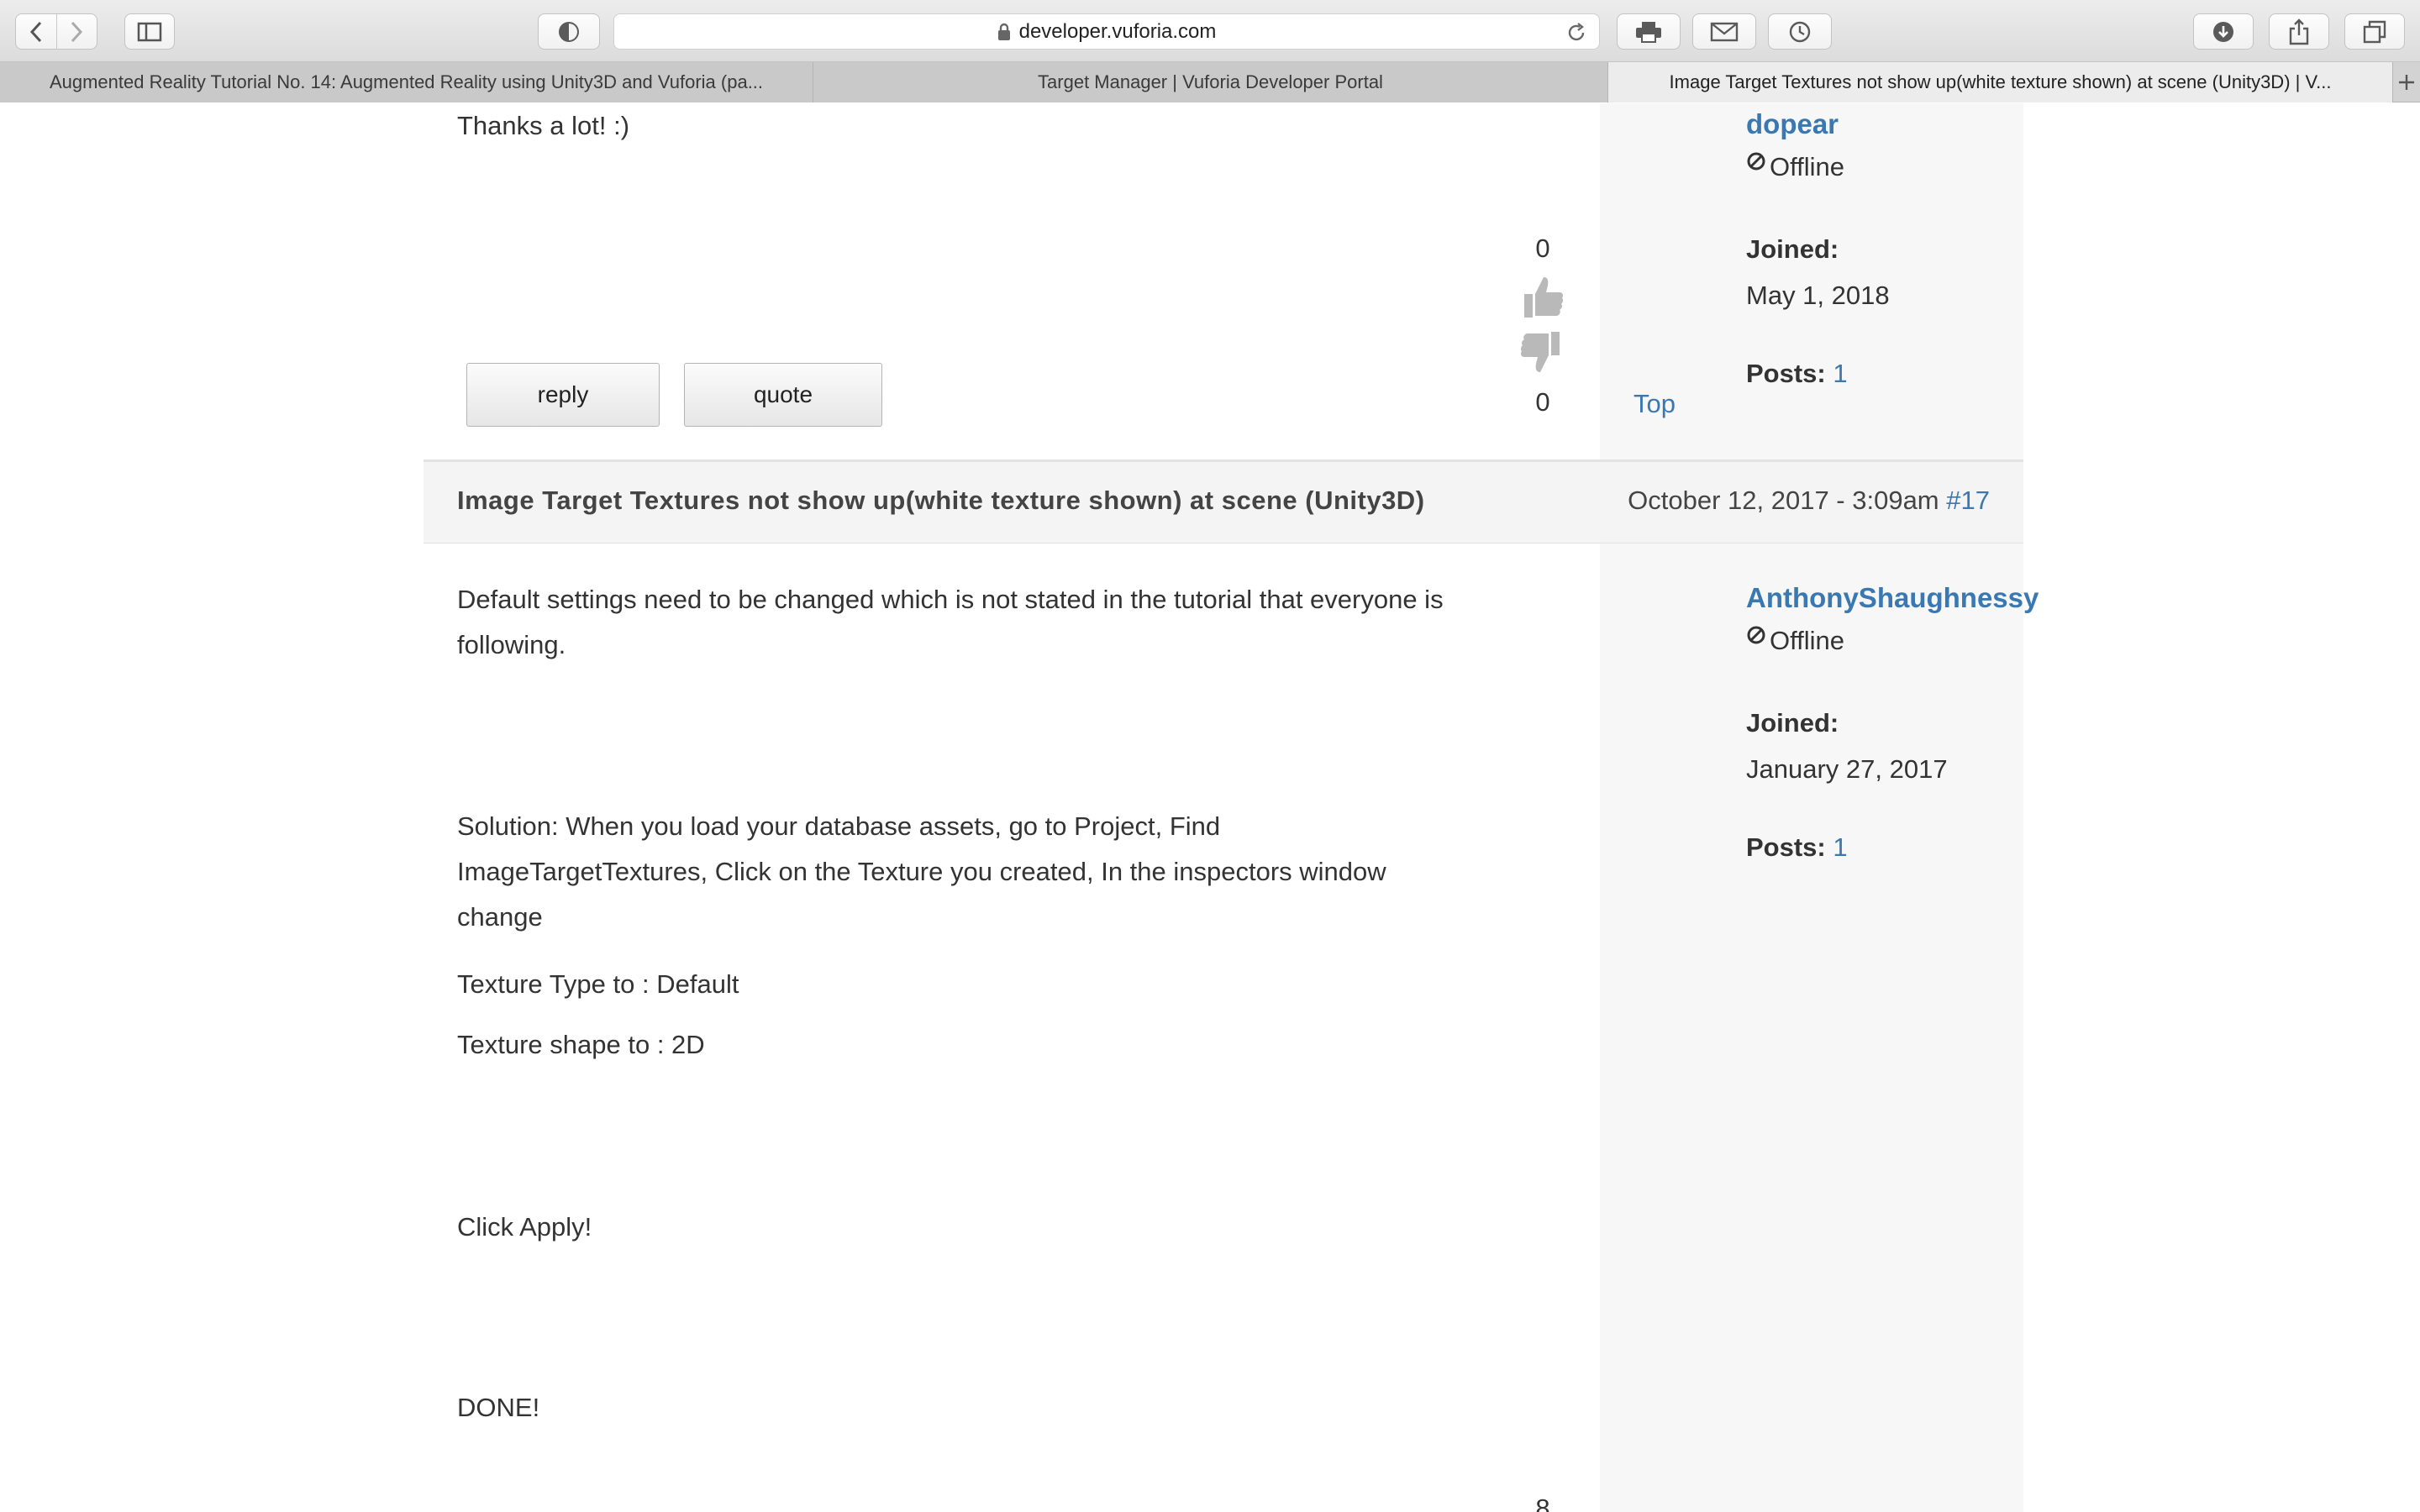 This screenshot has height=1512, width=2420. I want to click on joined-date: January 27, 2017, so click(1847, 769).